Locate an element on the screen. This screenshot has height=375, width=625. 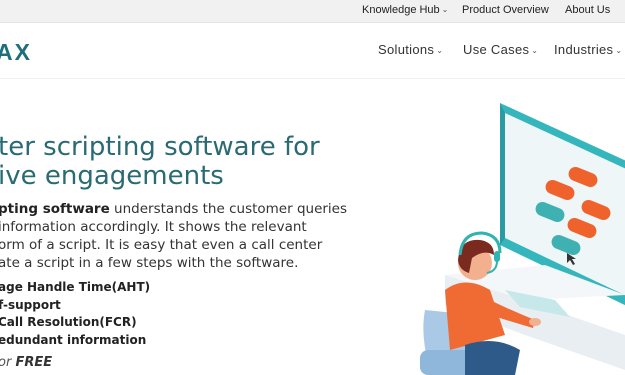
top-utility-bar: Knowledge Hub ⌄ Product Overview About Us is located at coordinates (312, 11).